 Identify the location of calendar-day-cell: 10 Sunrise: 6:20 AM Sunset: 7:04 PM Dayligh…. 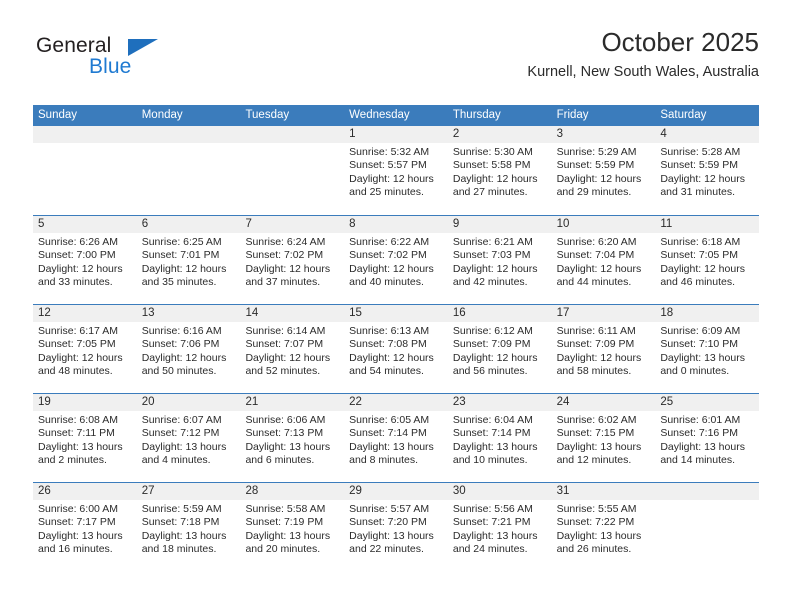
(603, 260).